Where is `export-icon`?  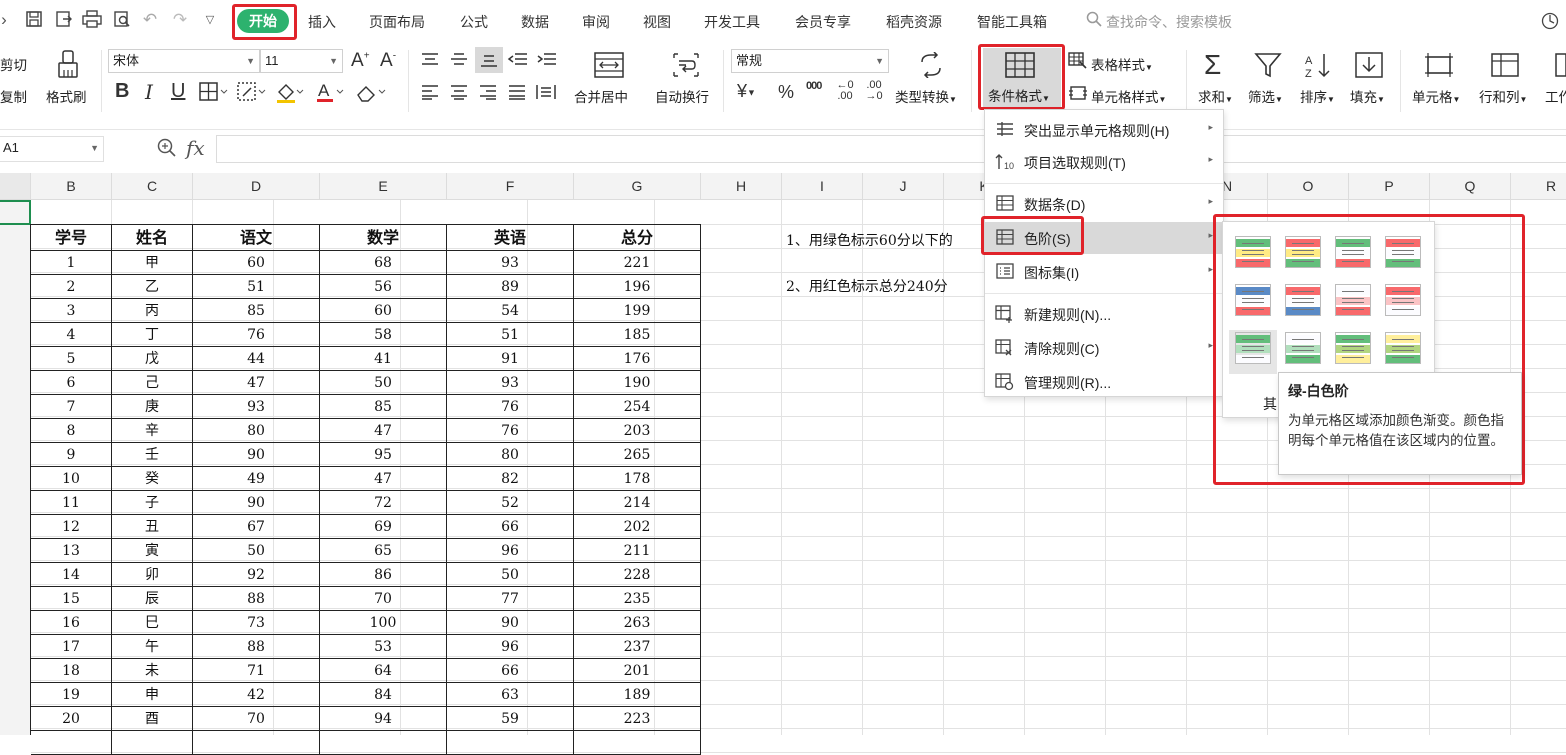
export-icon is located at coordinates (64, 20).